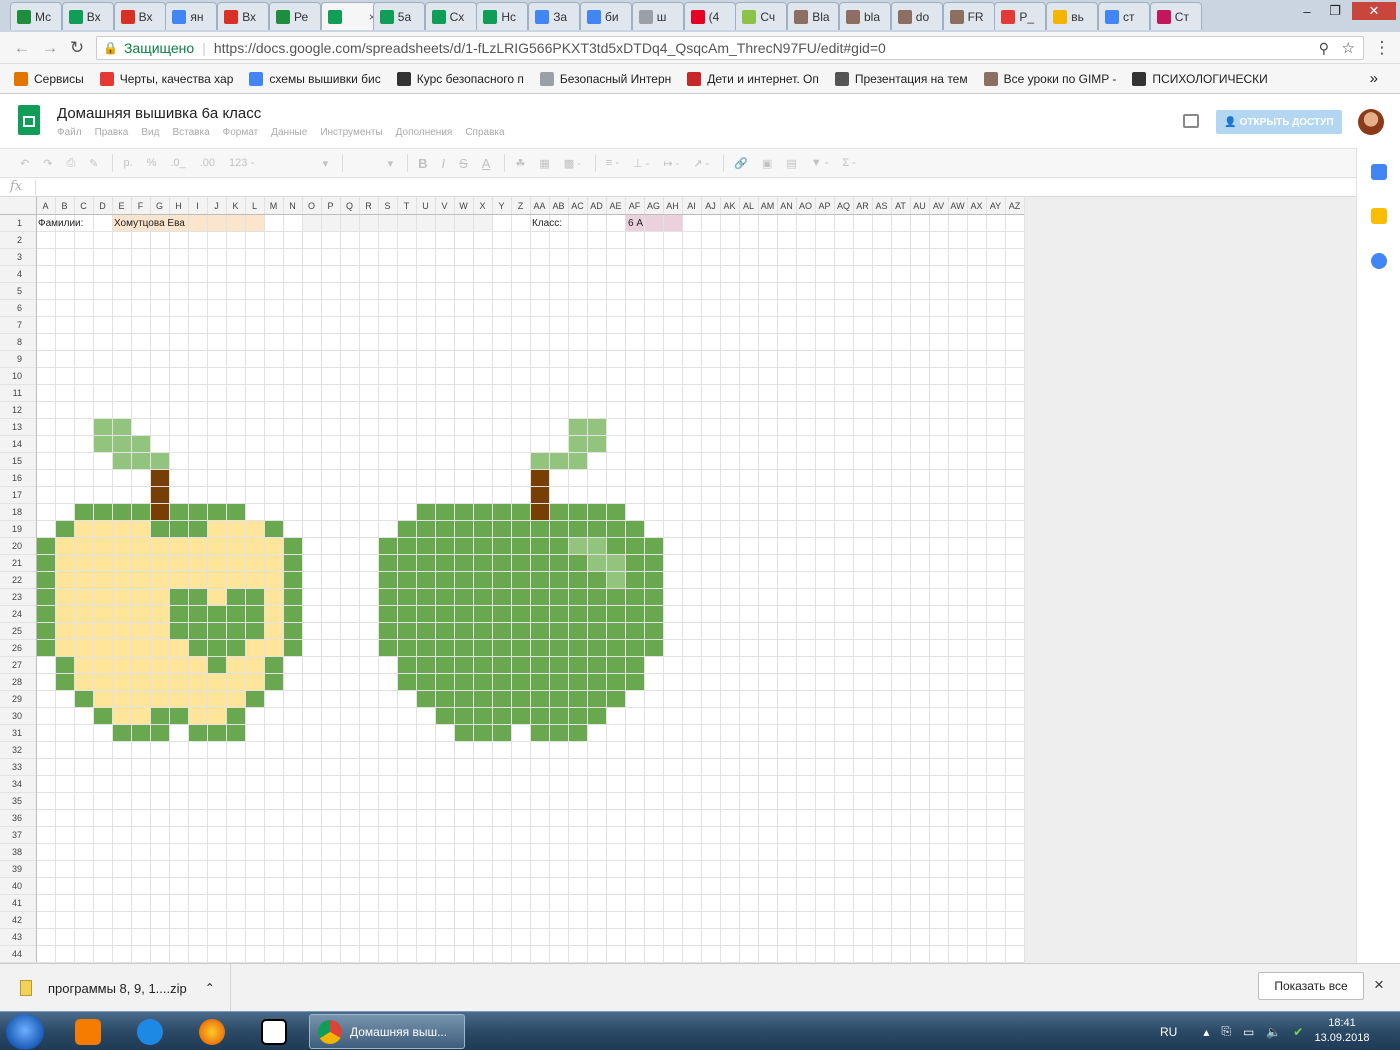 This screenshot has width=1400, height=1051. What do you see at coordinates (24, 163) in the screenshot?
I see `undo-icon: ↶` at bounding box center [24, 163].